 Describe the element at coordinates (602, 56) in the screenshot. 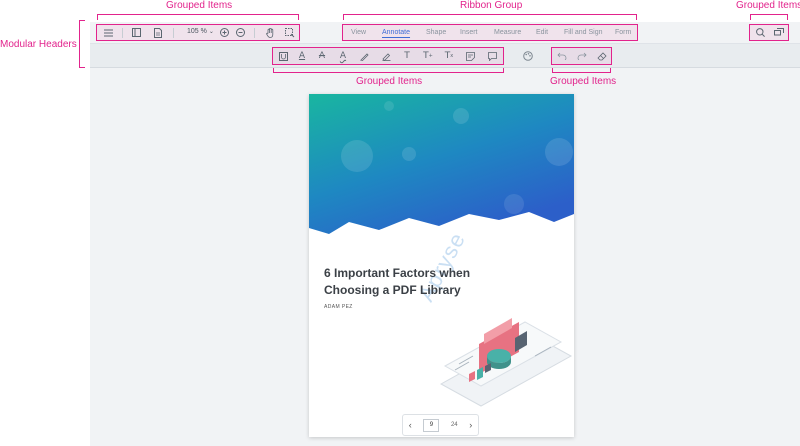

I see `eraser-icon` at that location.